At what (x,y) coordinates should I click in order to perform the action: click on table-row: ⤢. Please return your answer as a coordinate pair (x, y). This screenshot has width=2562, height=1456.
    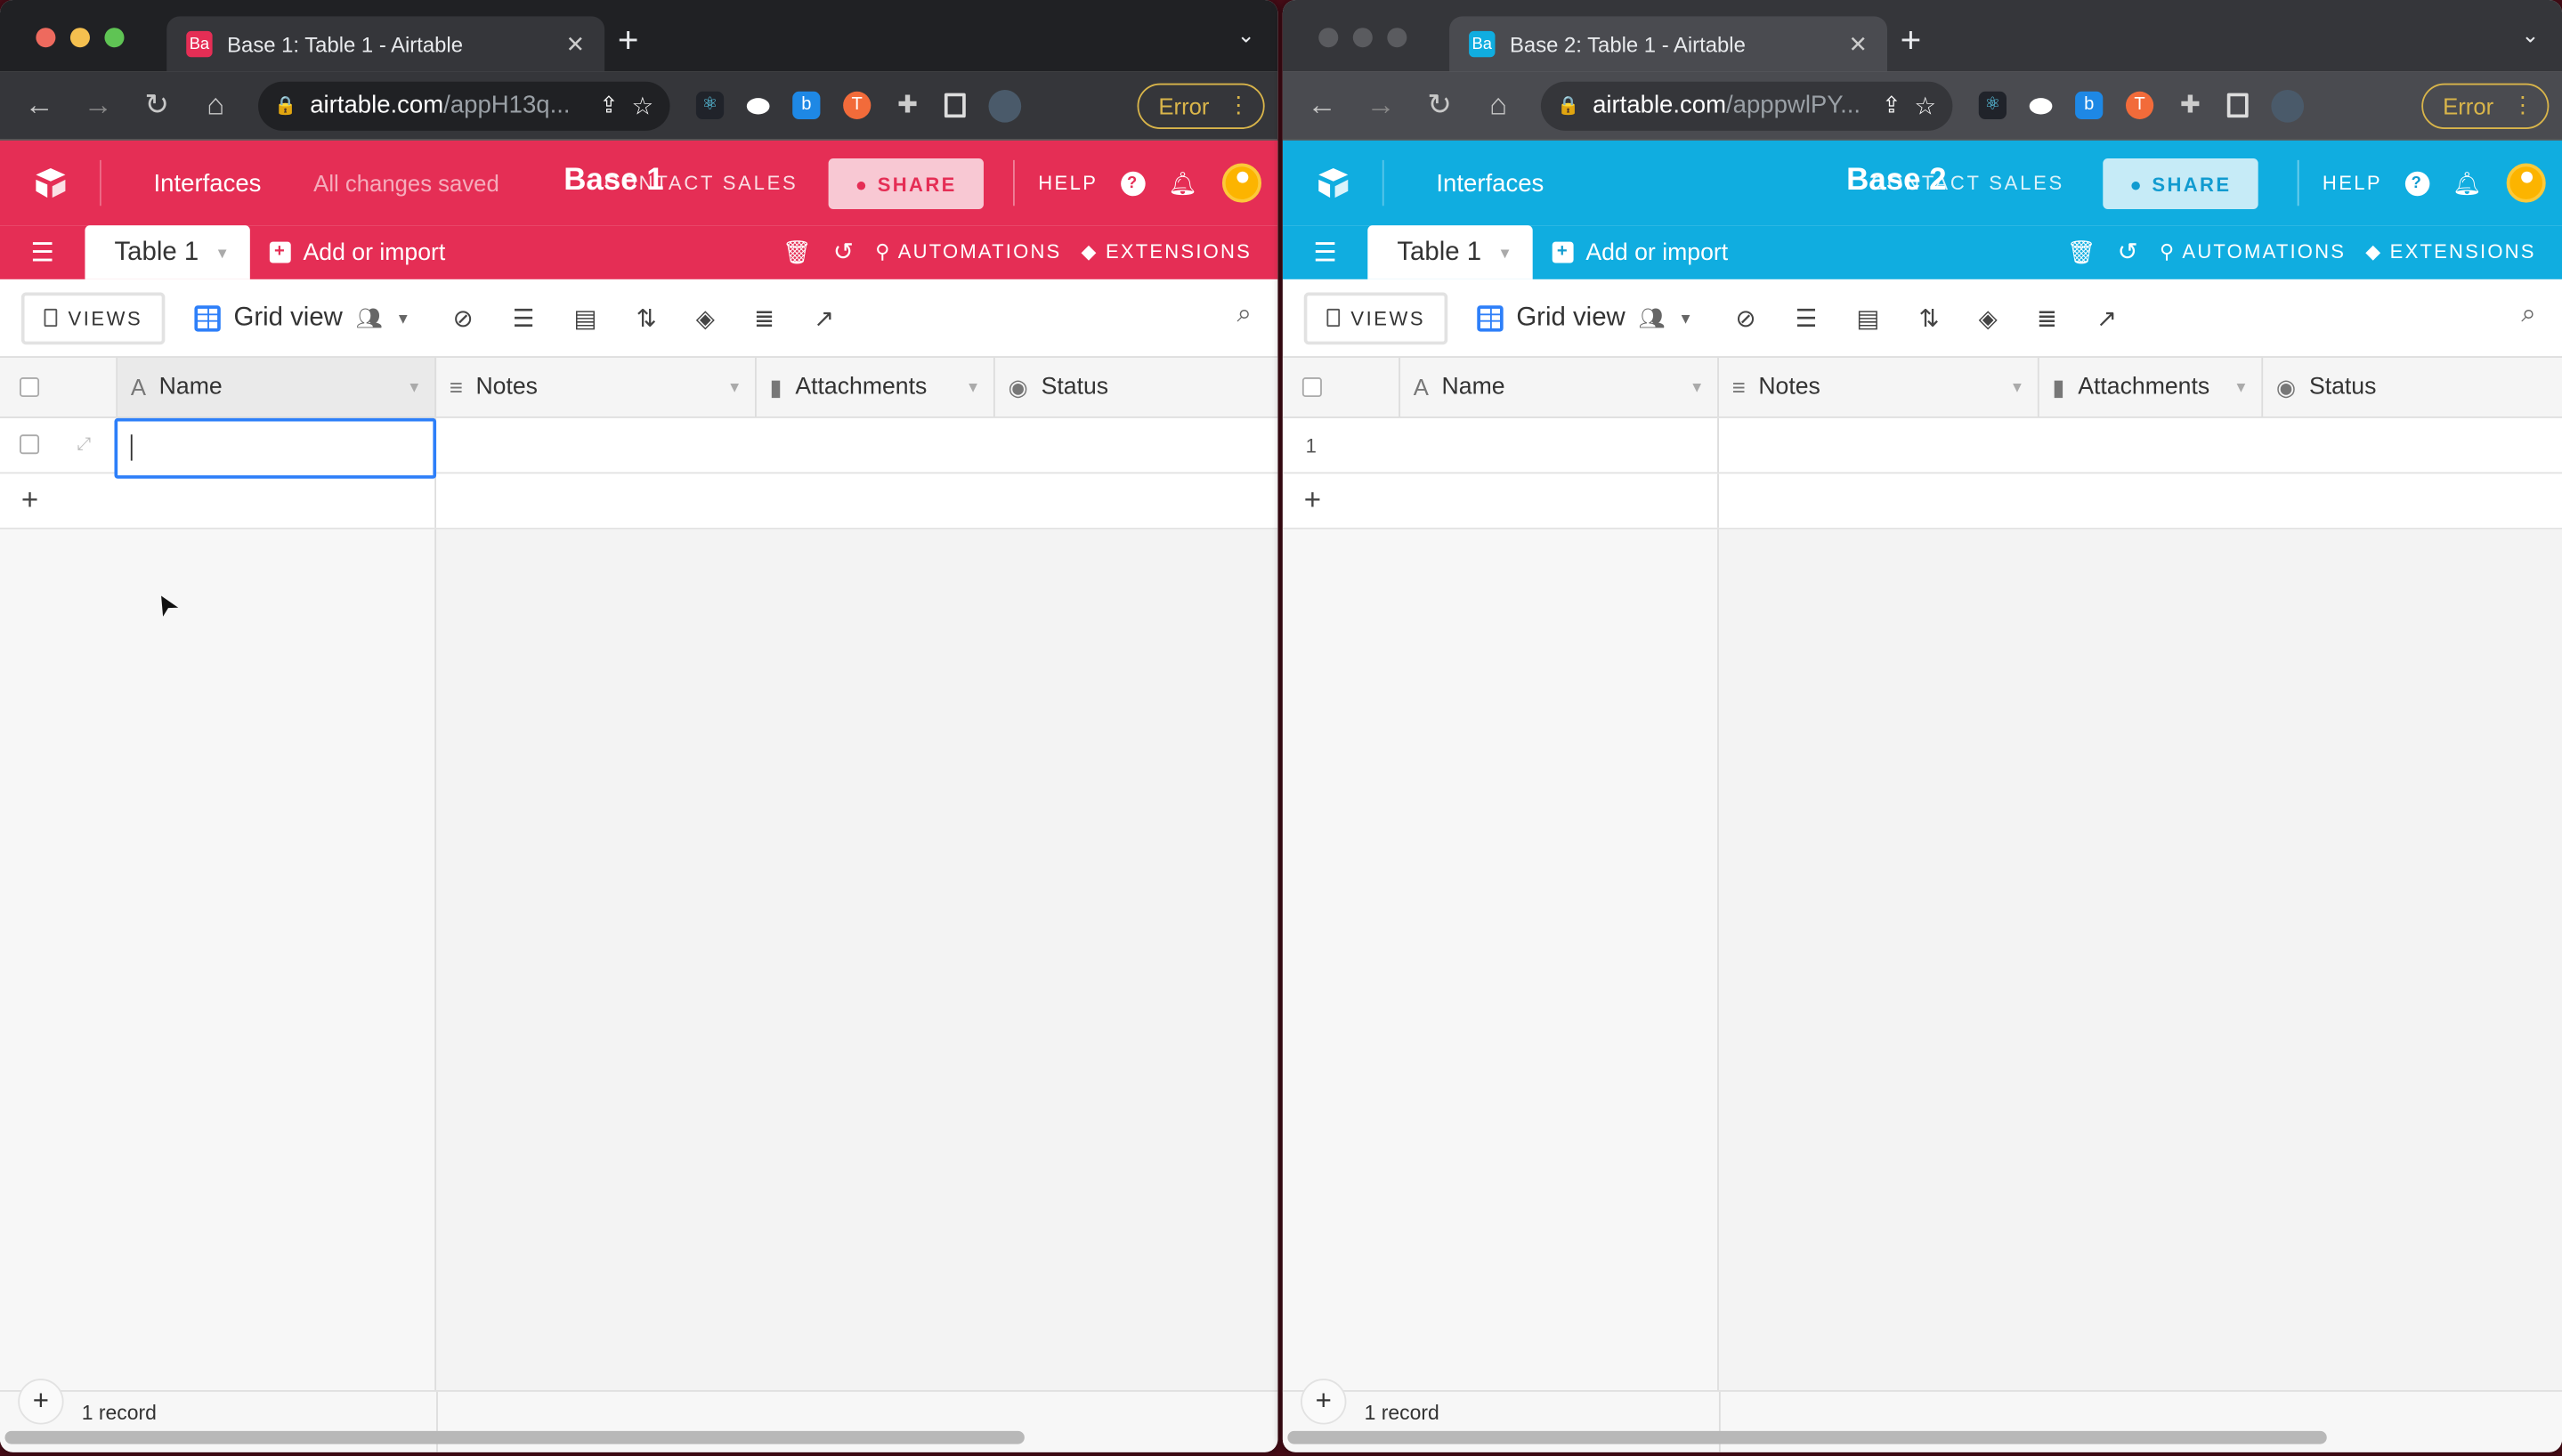
    Looking at the image, I should click on (639, 448).